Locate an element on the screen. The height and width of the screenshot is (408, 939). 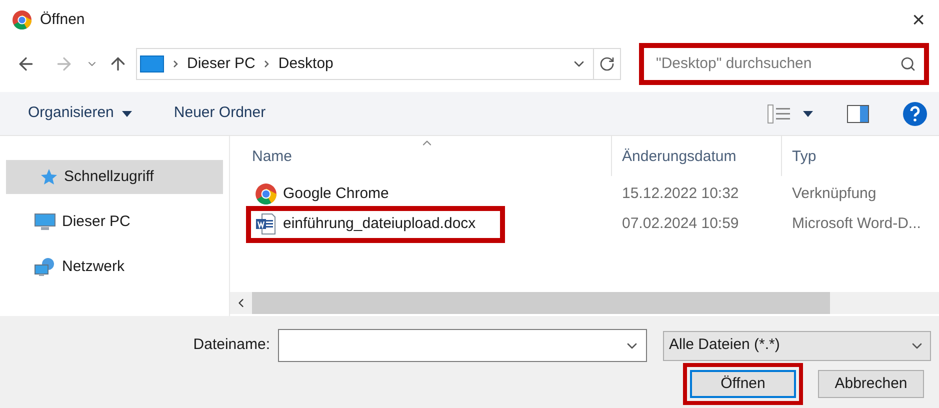
column-header: Typ is located at coordinates (860, 156).